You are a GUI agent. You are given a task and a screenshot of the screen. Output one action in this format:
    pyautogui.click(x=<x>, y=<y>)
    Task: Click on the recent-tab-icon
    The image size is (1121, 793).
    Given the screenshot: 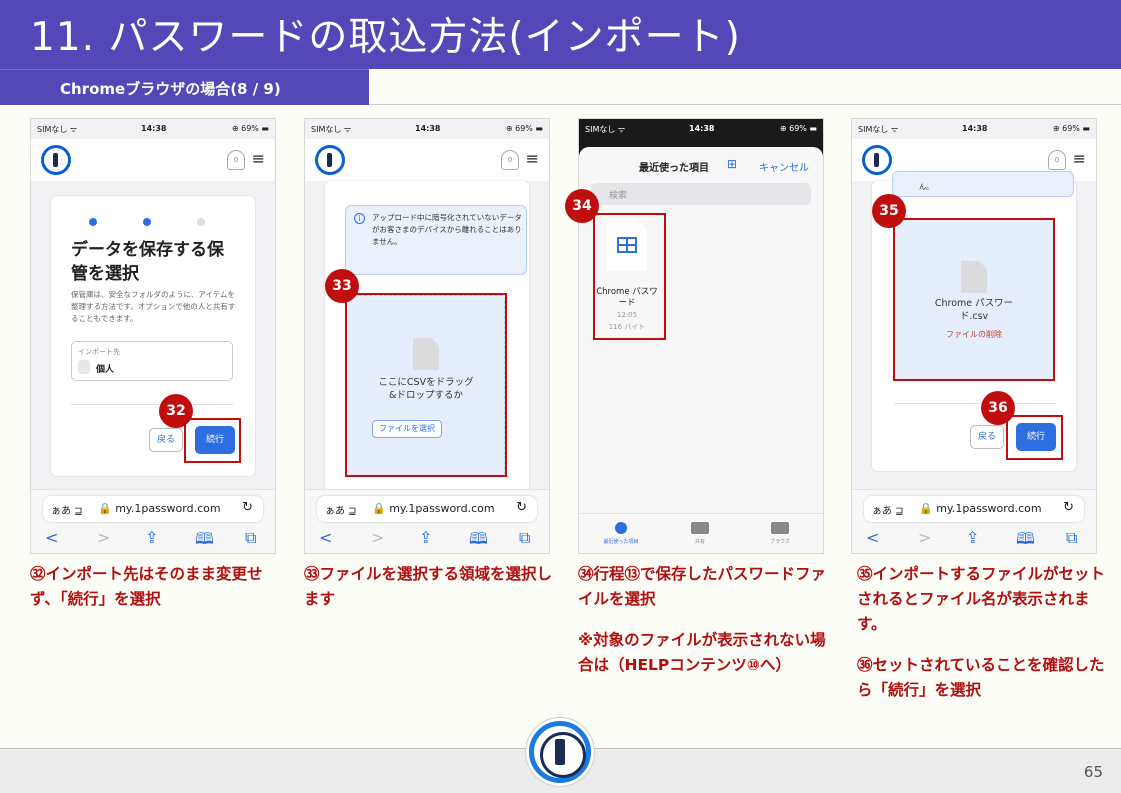 What is the action you would take?
    pyautogui.click(x=621, y=528)
    